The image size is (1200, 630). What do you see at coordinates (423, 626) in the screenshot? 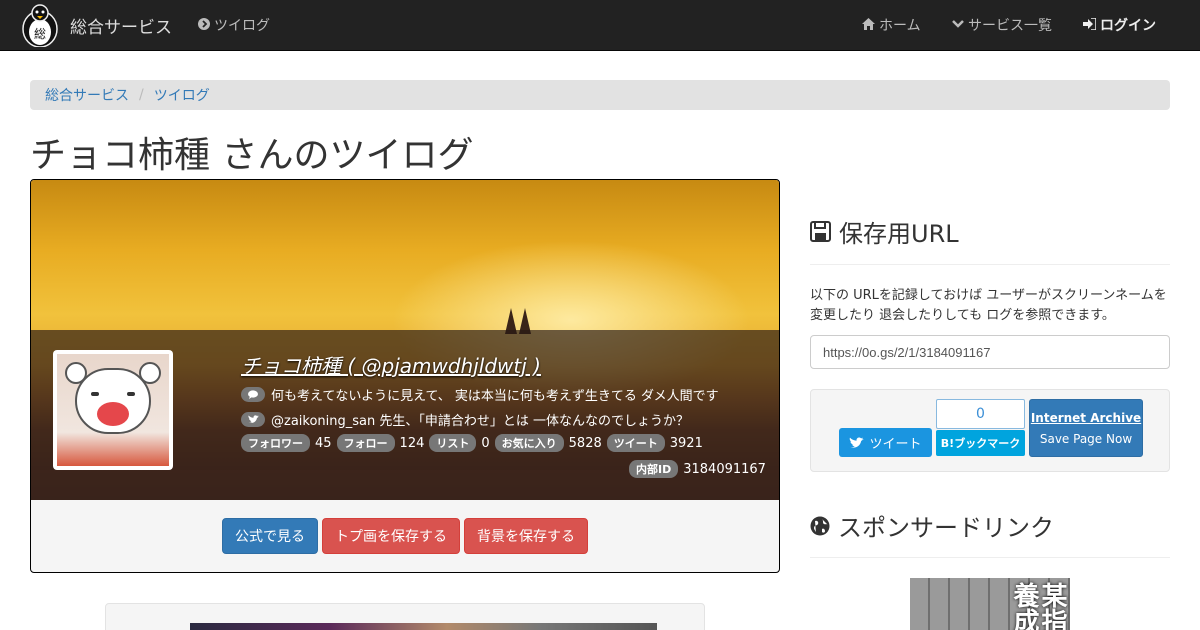
I see `bottom-ad-image` at bounding box center [423, 626].